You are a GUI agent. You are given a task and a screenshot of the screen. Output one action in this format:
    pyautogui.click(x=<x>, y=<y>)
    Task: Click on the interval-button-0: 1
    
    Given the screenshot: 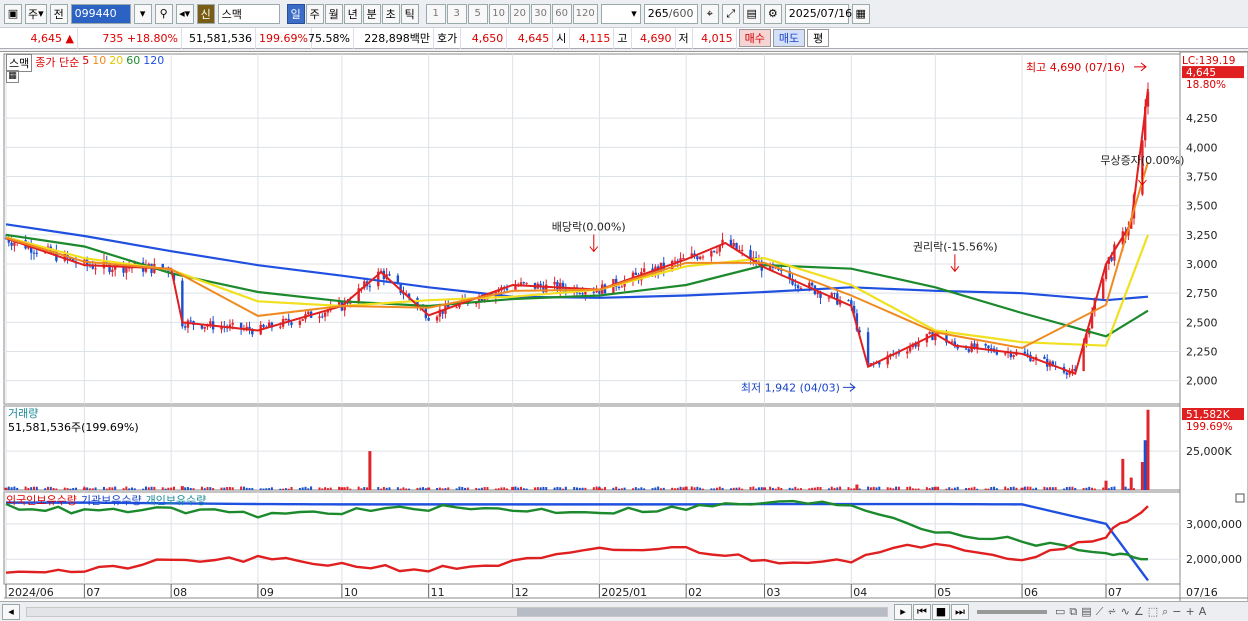 What is the action you would take?
    pyautogui.click(x=435, y=13)
    